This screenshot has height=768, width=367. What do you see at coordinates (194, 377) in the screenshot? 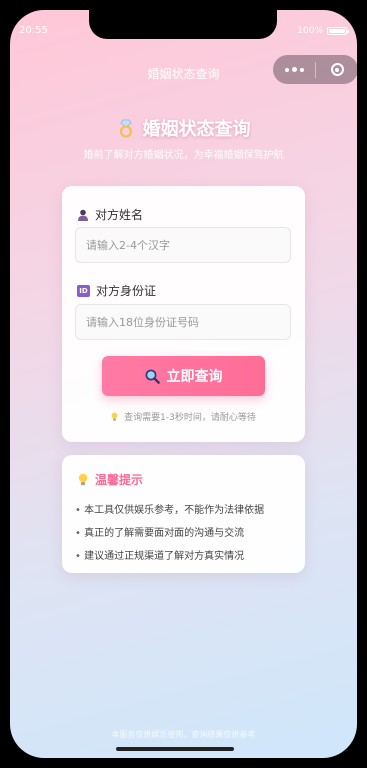
I see `query-button-label: 立即查询` at bounding box center [194, 377].